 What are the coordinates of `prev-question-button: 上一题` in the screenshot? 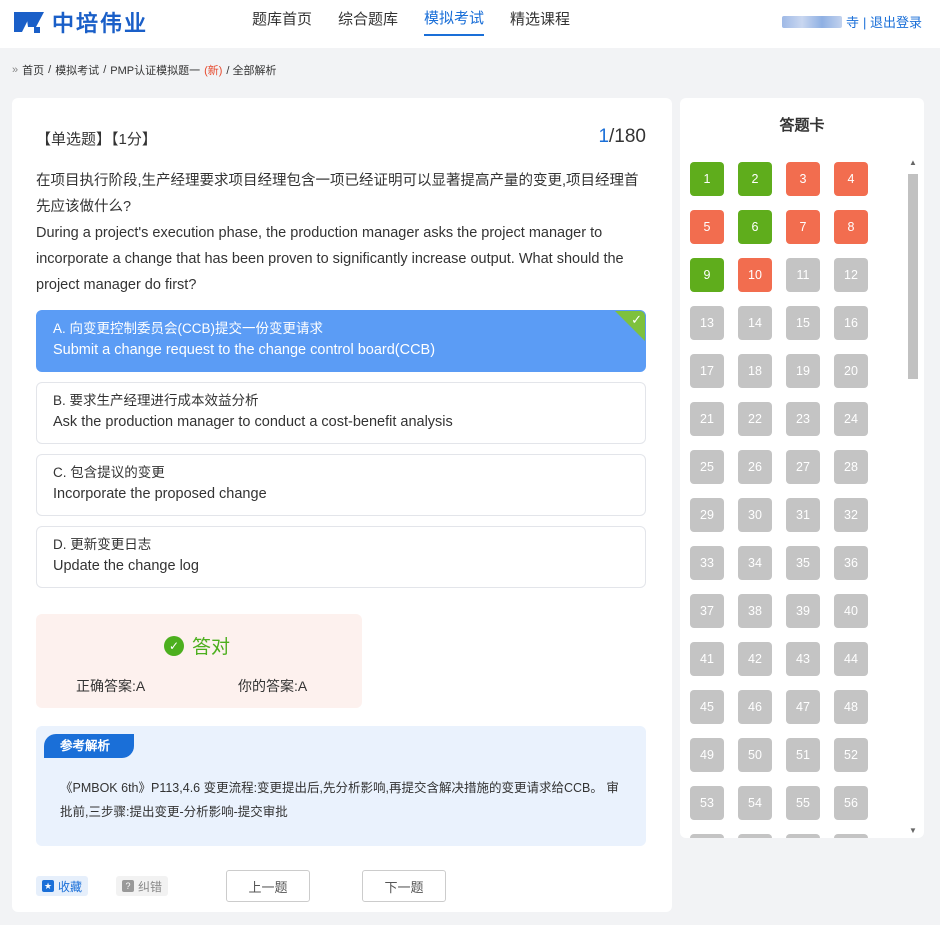 It's located at (268, 886).